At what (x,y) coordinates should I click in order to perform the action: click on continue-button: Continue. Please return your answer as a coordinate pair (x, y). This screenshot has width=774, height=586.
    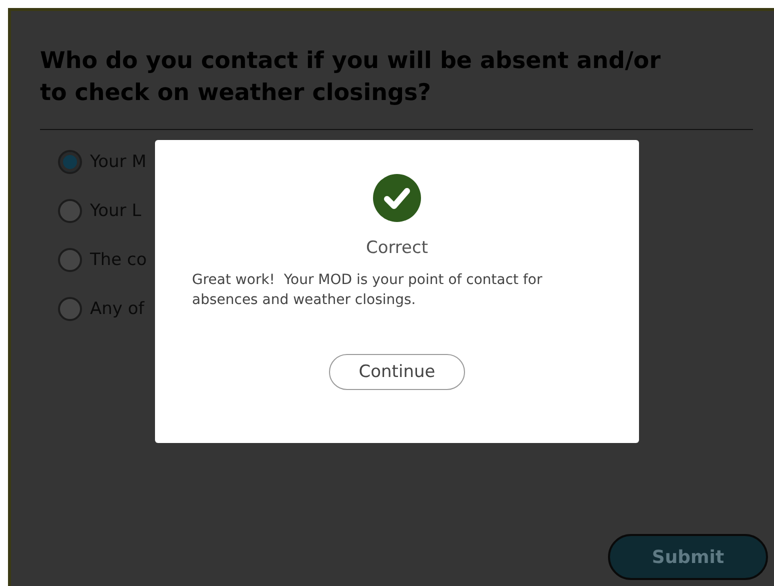
    Looking at the image, I should click on (397, 372).